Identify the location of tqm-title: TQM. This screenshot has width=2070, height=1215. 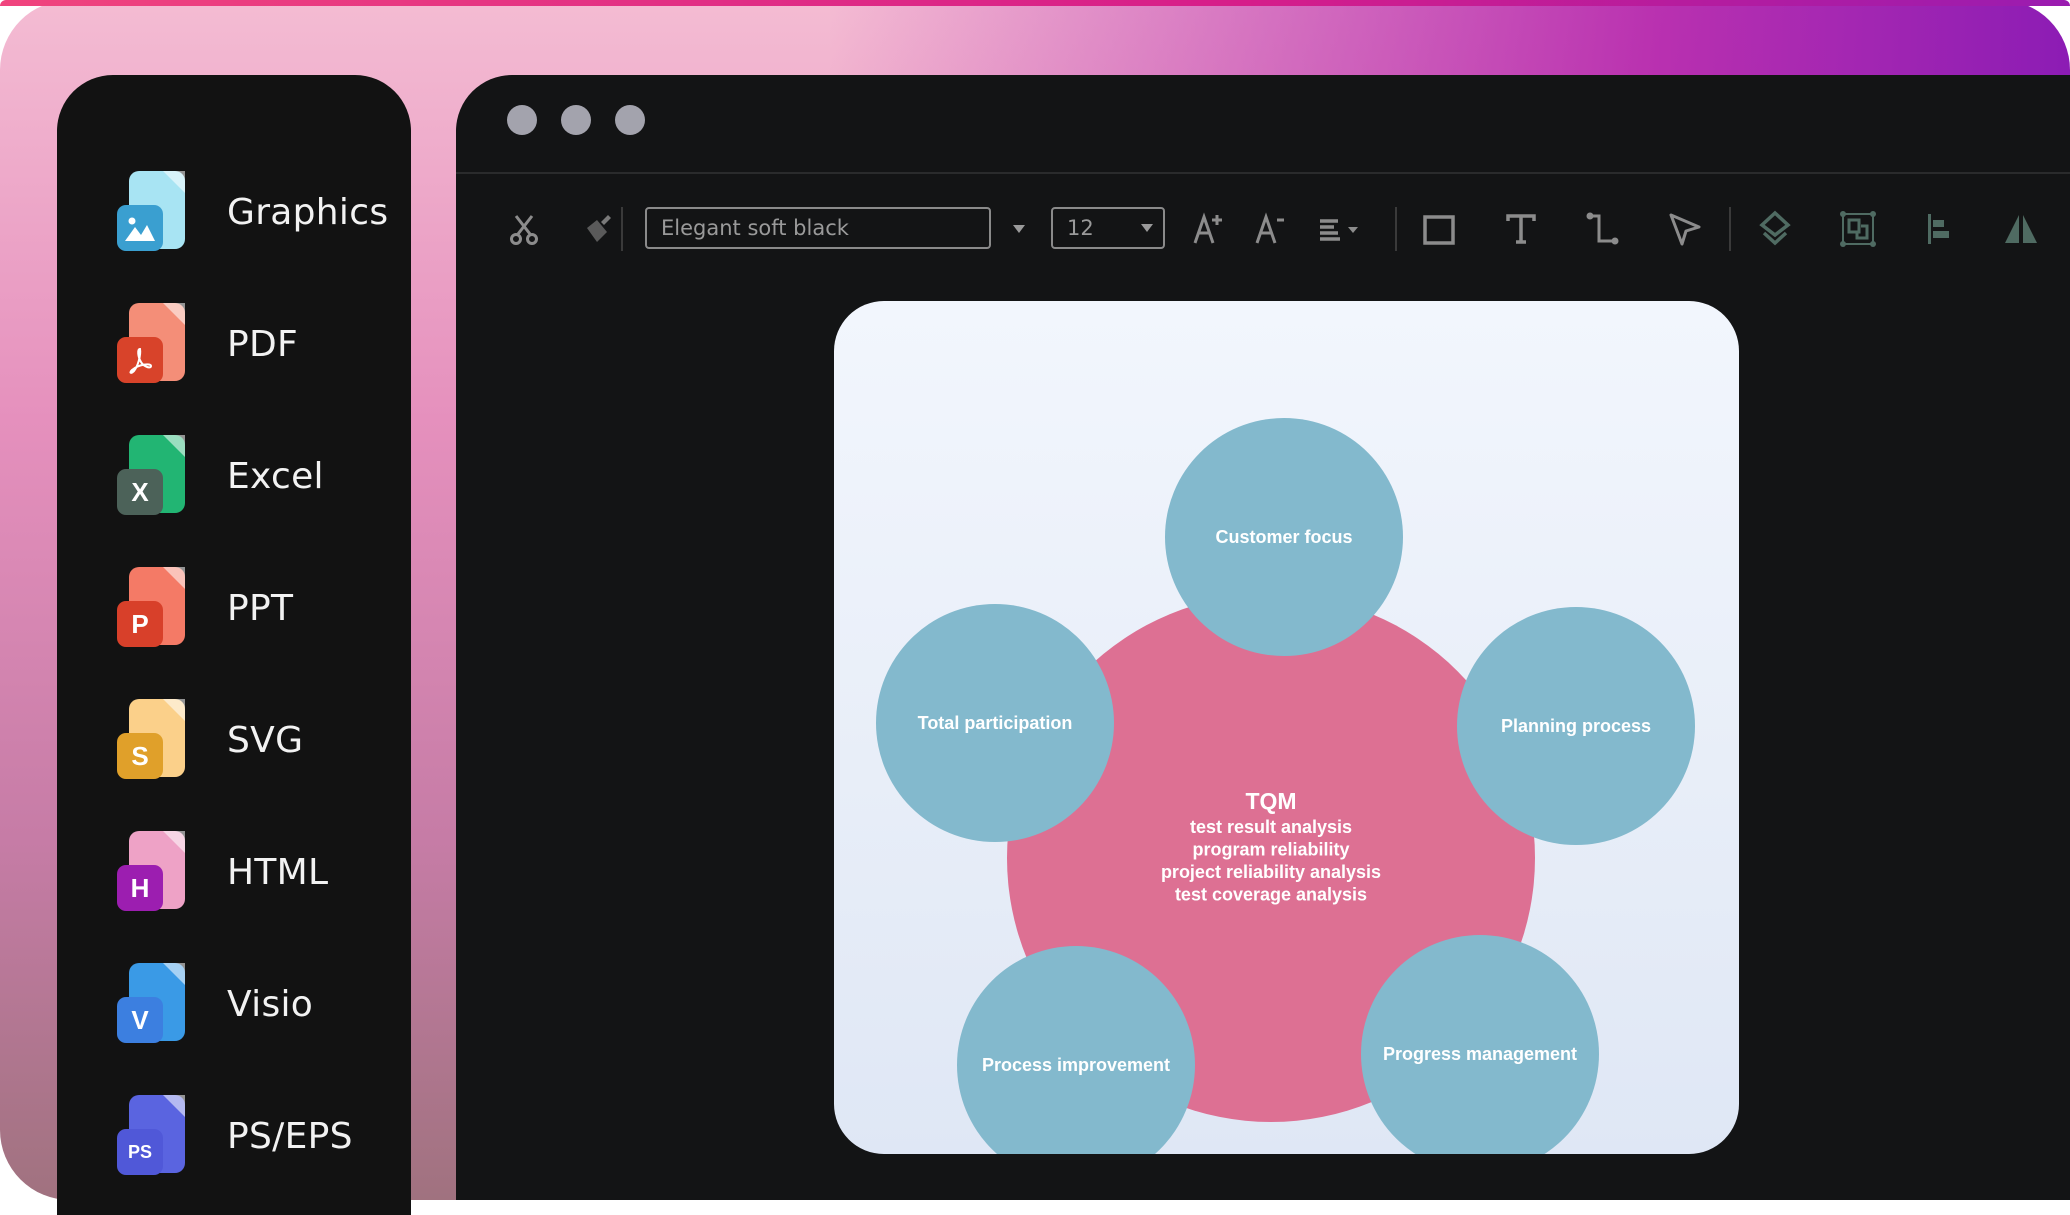
(1270, 801).